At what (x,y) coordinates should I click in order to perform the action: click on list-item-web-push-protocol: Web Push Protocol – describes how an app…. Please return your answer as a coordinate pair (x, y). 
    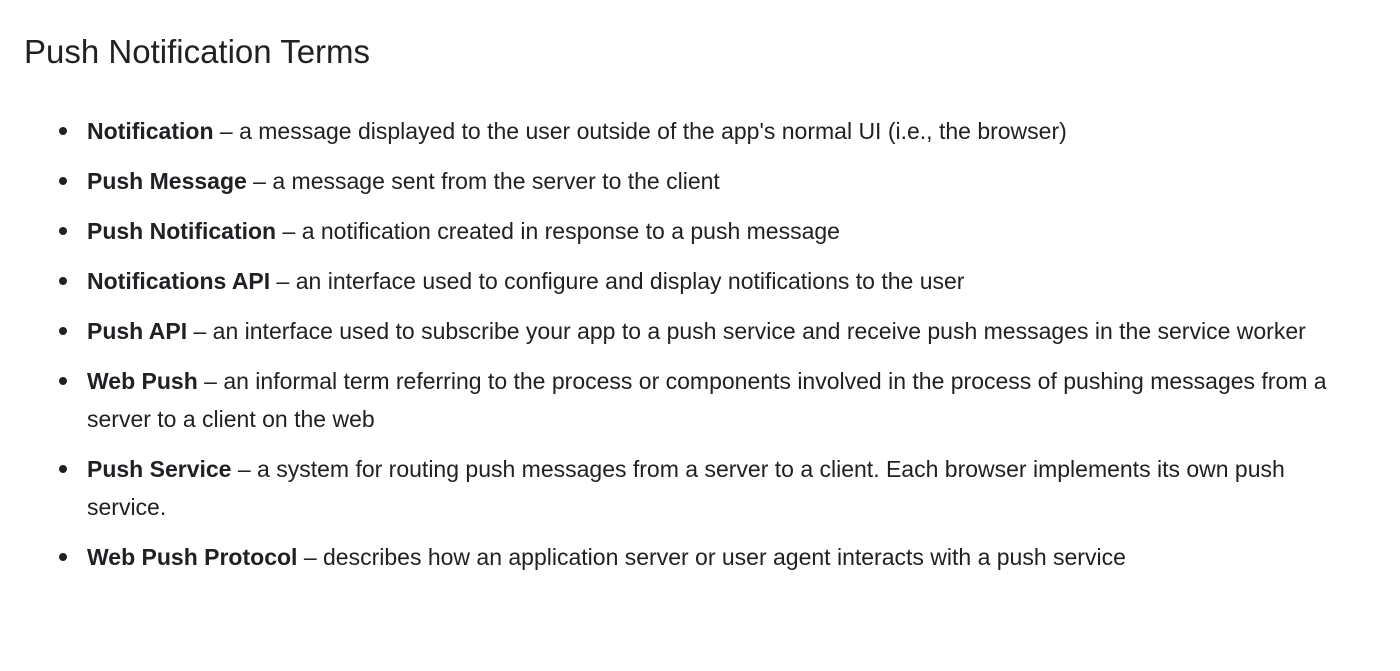
    Looking at the image, I should click on (700, 557).